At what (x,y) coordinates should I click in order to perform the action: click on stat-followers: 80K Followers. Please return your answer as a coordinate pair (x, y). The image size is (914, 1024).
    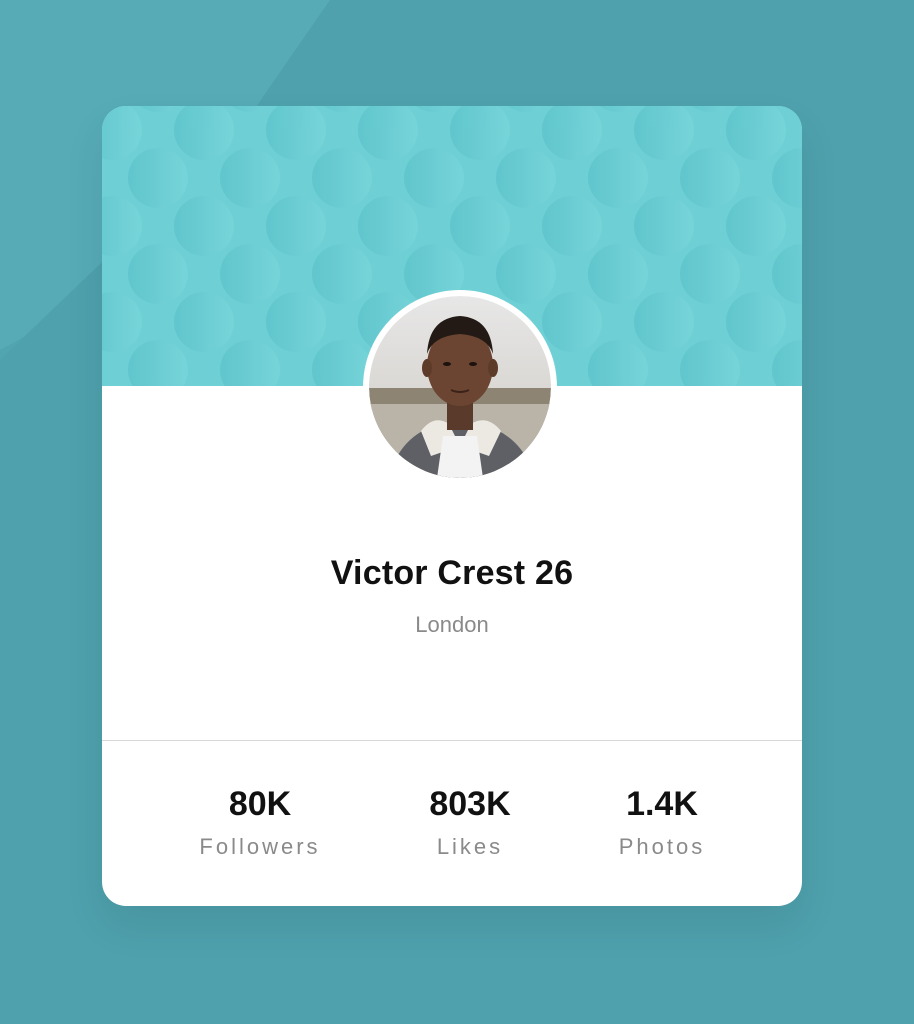
    Looking at the image, I should click on (260, 822).